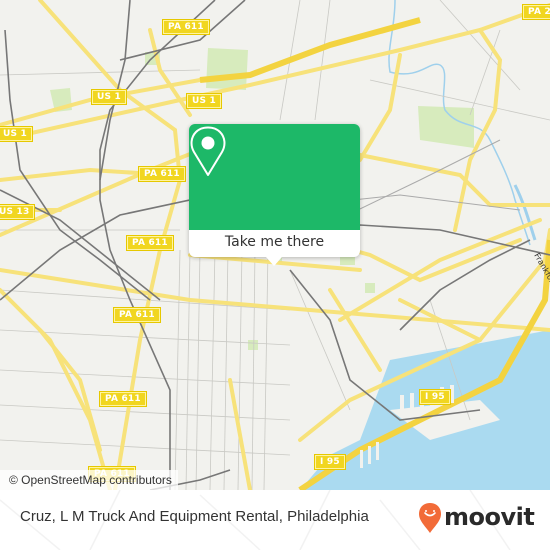 The height and width of the screenshot is (550, 550). Describe the element at coordinates (536, 12) in the screenshot. I see `road-shield-pa2: PA 2` at that location.